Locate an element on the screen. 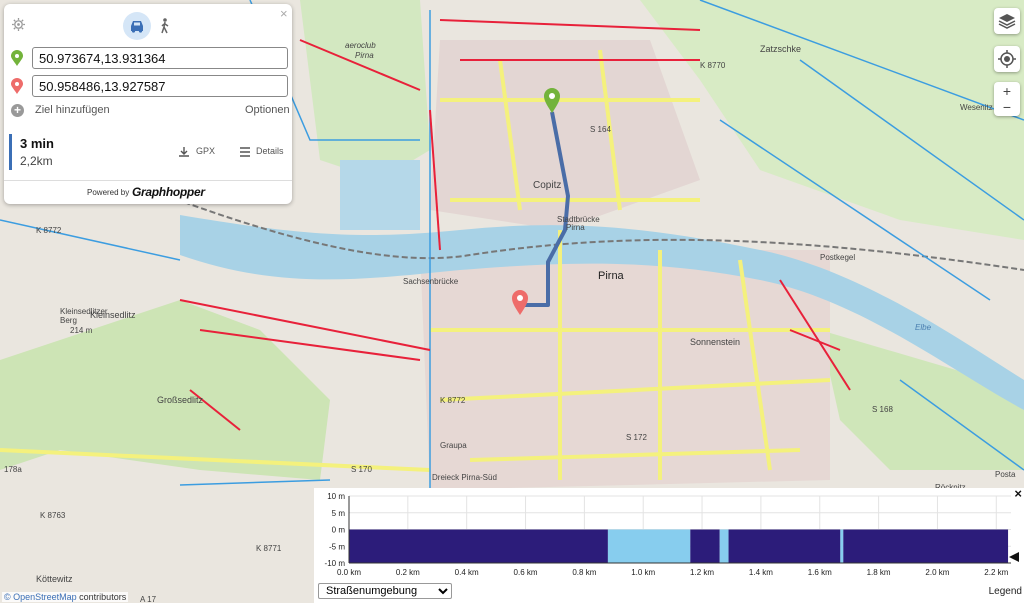  route-distance: 2,2km is located at coordinates (36, 161).